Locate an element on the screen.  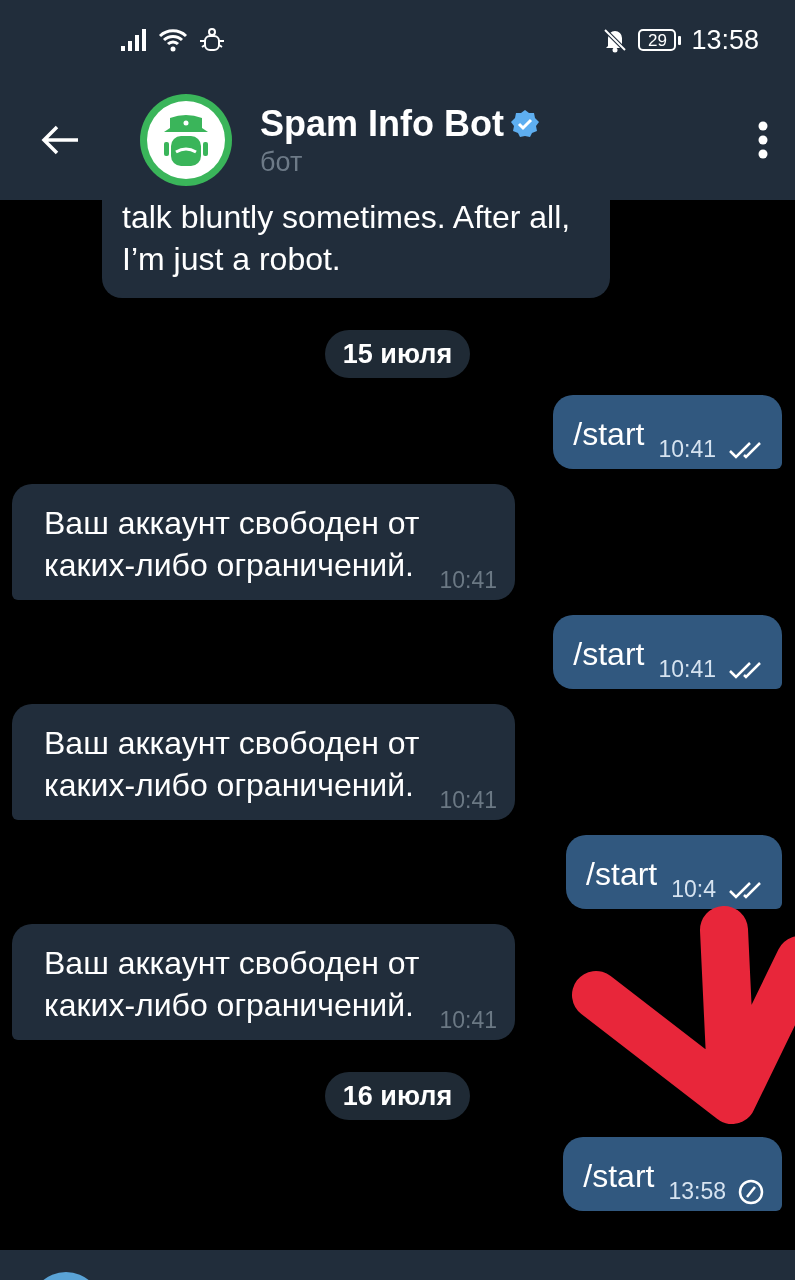
menu-button is located at coordinates (763, 140).